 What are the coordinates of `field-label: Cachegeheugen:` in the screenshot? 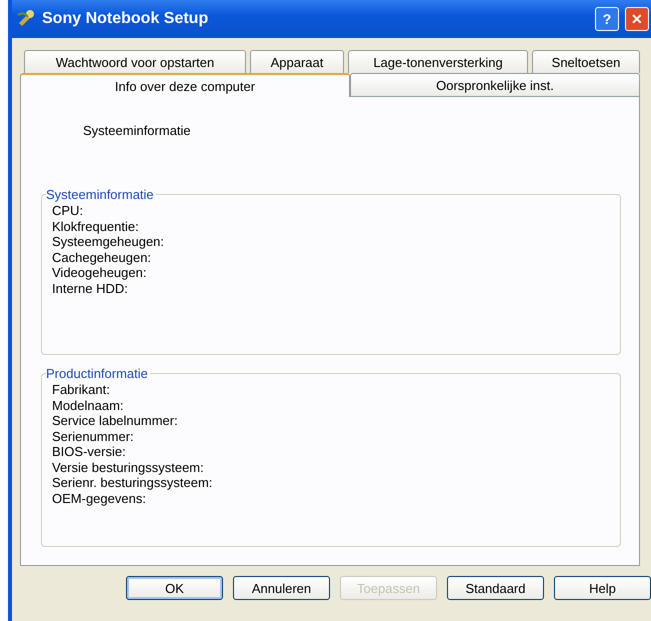 It's located at (102, 257).